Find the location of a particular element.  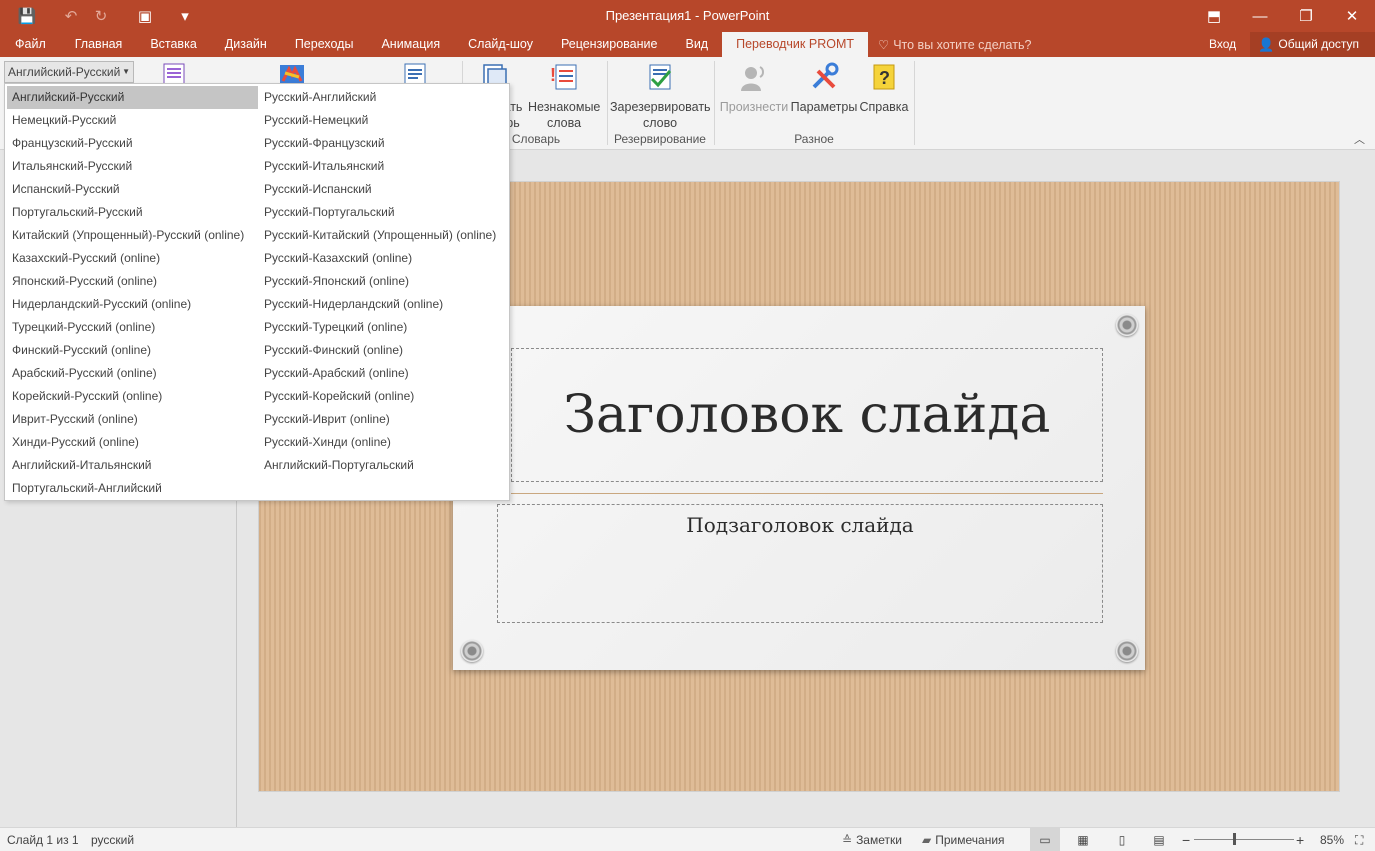

unknown-words-label-1: Незнакомые is located at coordinates (564, 107).